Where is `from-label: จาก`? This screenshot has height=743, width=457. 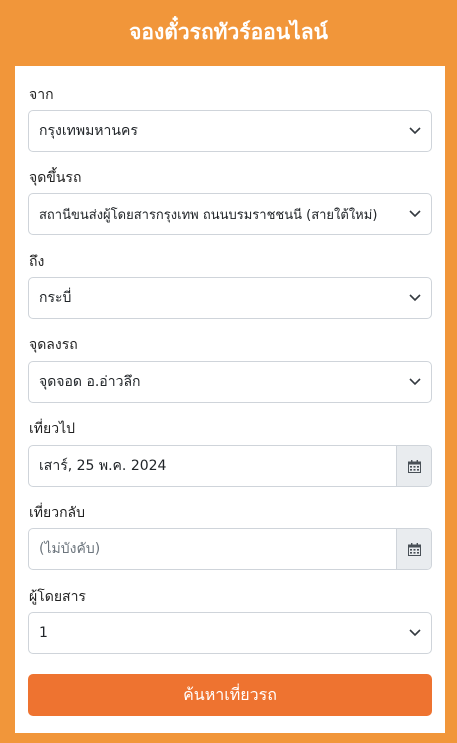 from-label: จาก is located at coordinates (41, 95).